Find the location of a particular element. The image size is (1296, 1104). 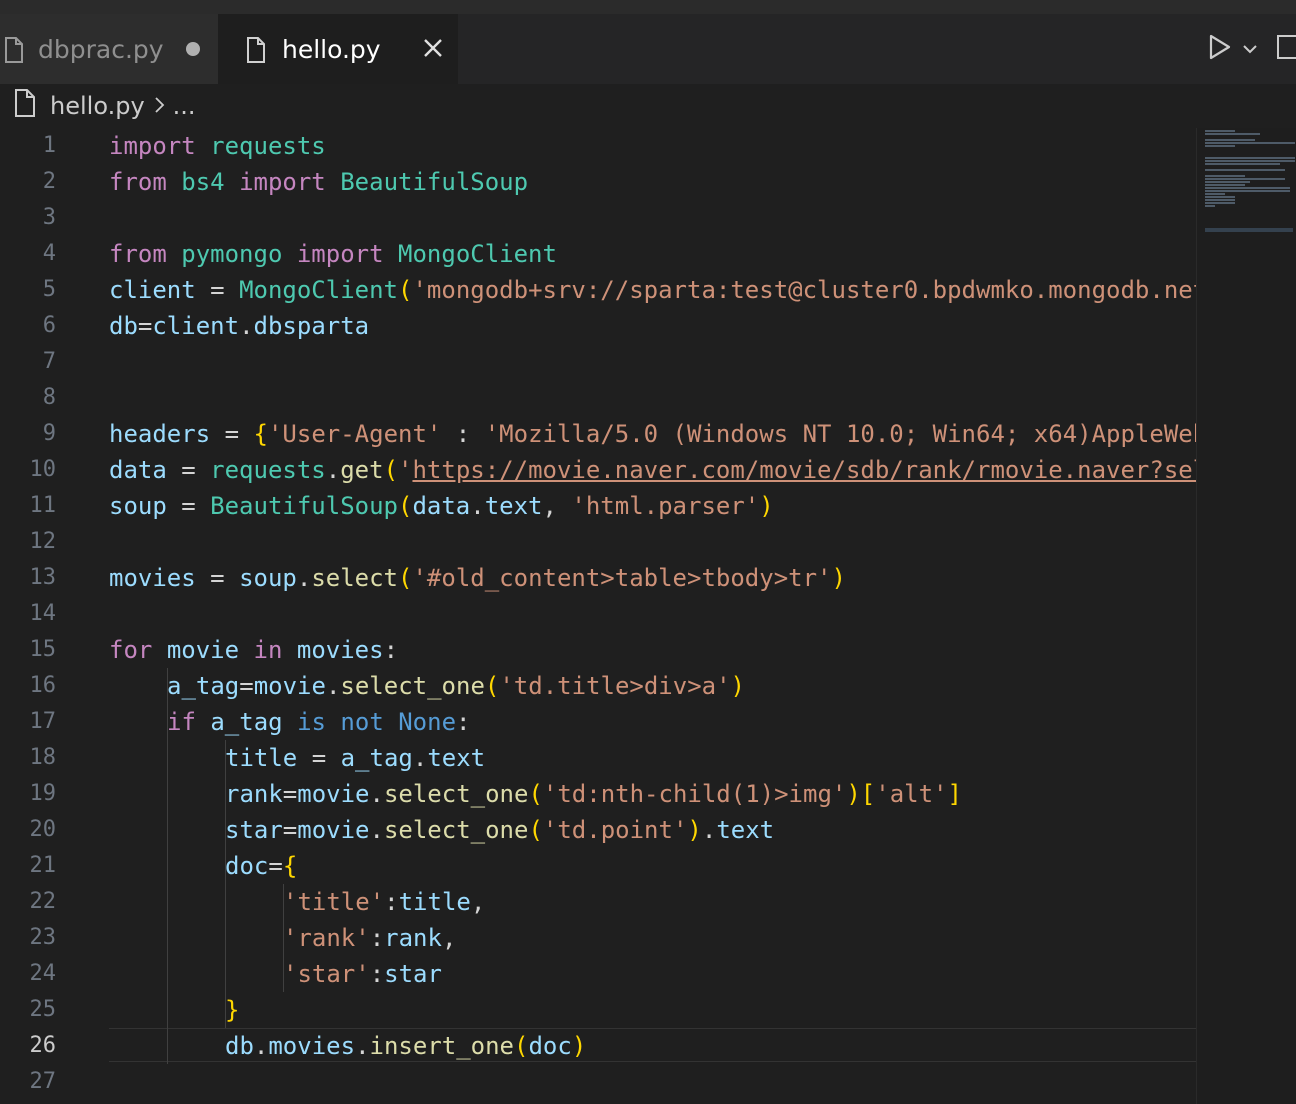

code-line-17: if a_tag is not None: is located at coordinates (319, 722).